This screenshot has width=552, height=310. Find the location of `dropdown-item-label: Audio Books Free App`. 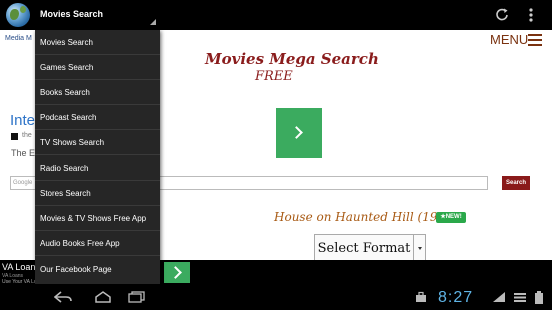

dropdown-item-label: Audio Books Free App is located at coordinates (80, 243).